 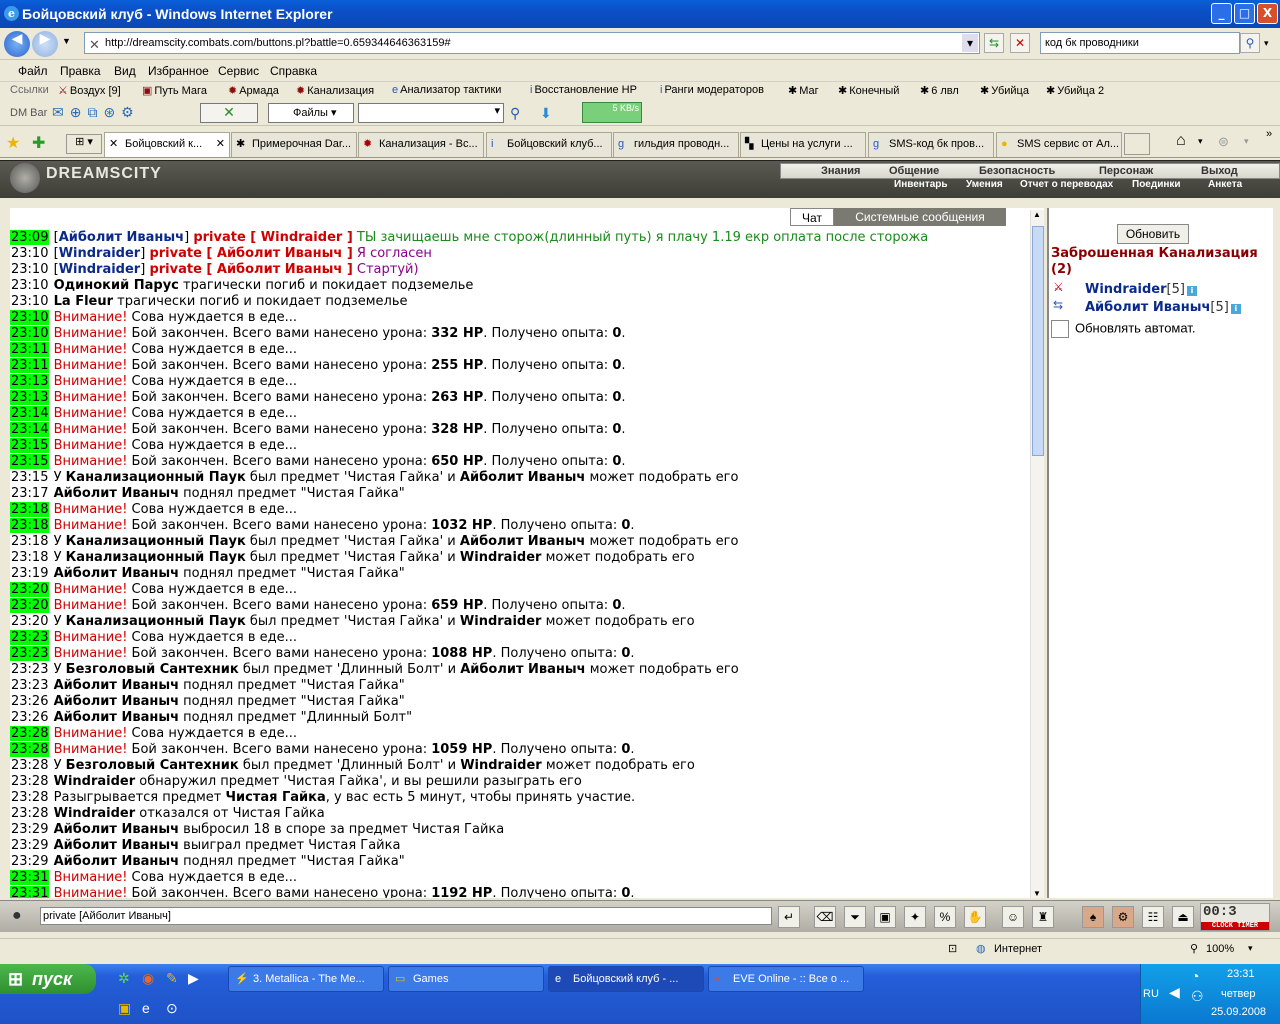 I want to click on home-dropdown-icon: ▾, so click(x=1200, y=141).